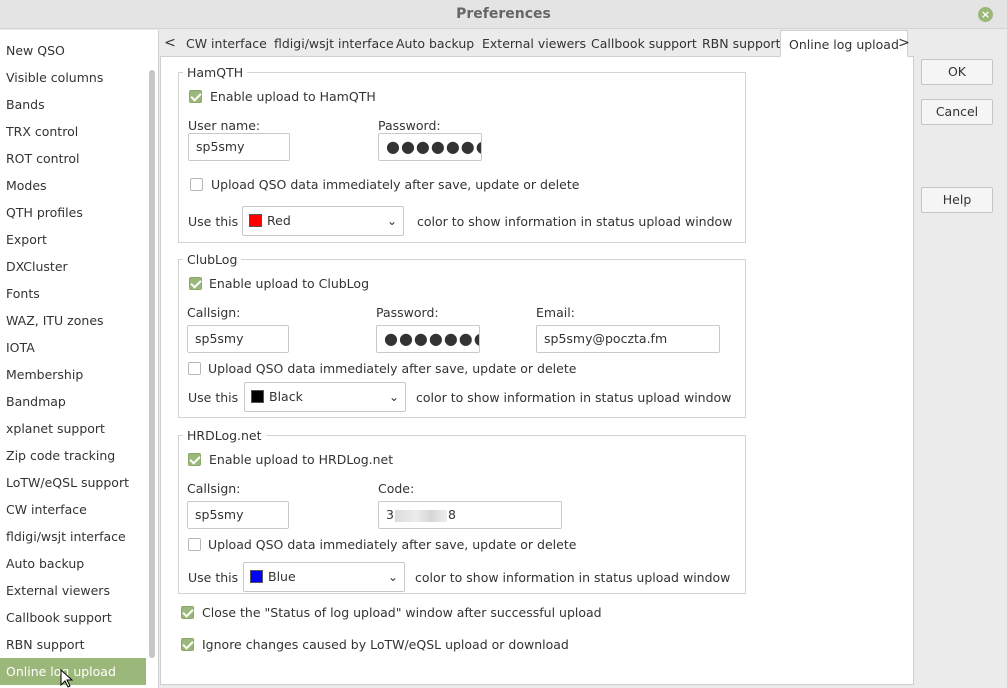  Describe the element at coordinates (213, 221) in the screenshot. I see `hamqth-use-this-label: Use this` at that location.